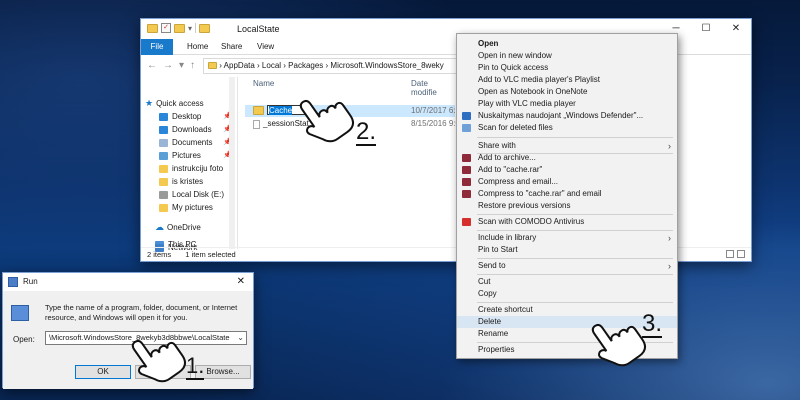 The height and width of the screenshot is (400, 800). What do you see at coordinates (195, 116) in the screenshot?
I see `sidebar-item-desktop: Desktop 📌` at bounding box center [195, 116].